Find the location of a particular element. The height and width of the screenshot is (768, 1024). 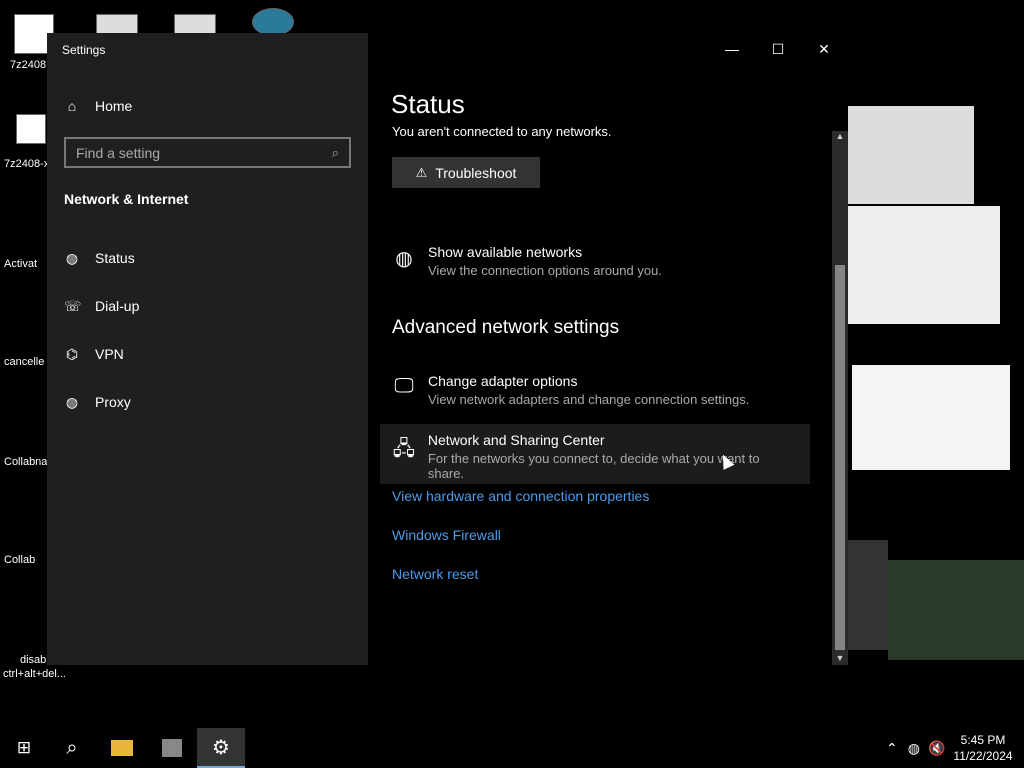

close-icon: ✕ is located at coordinates (824, 48).